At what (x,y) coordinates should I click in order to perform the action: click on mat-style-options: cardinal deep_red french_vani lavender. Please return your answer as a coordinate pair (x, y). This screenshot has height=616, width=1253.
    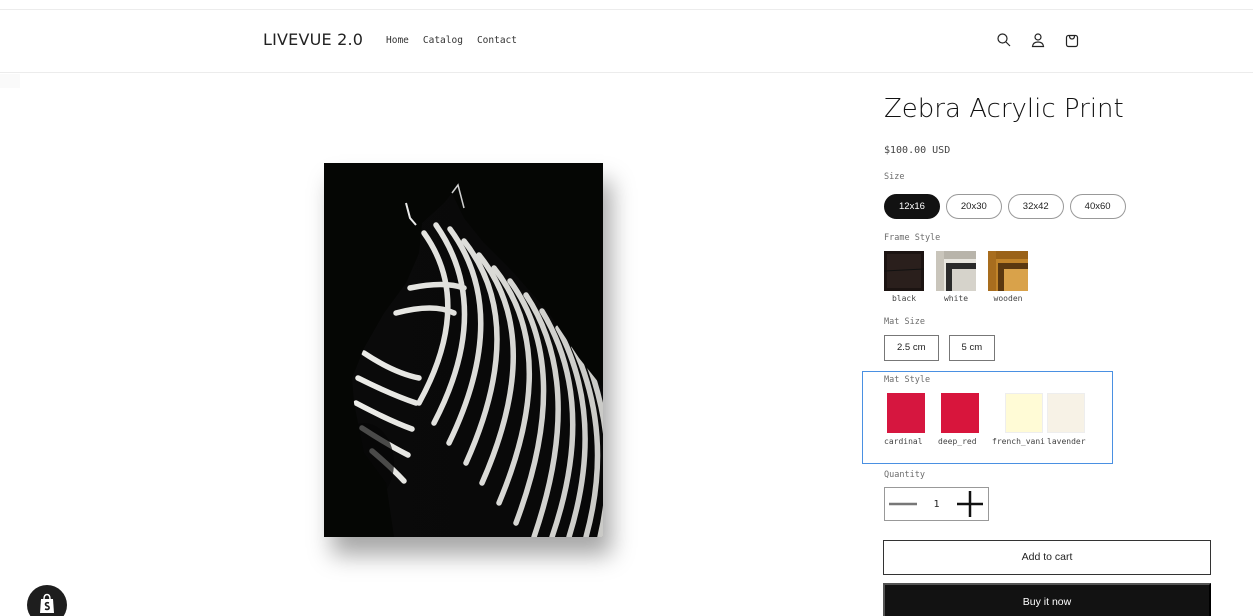
    Looking at the image, I should click on (987, 419).